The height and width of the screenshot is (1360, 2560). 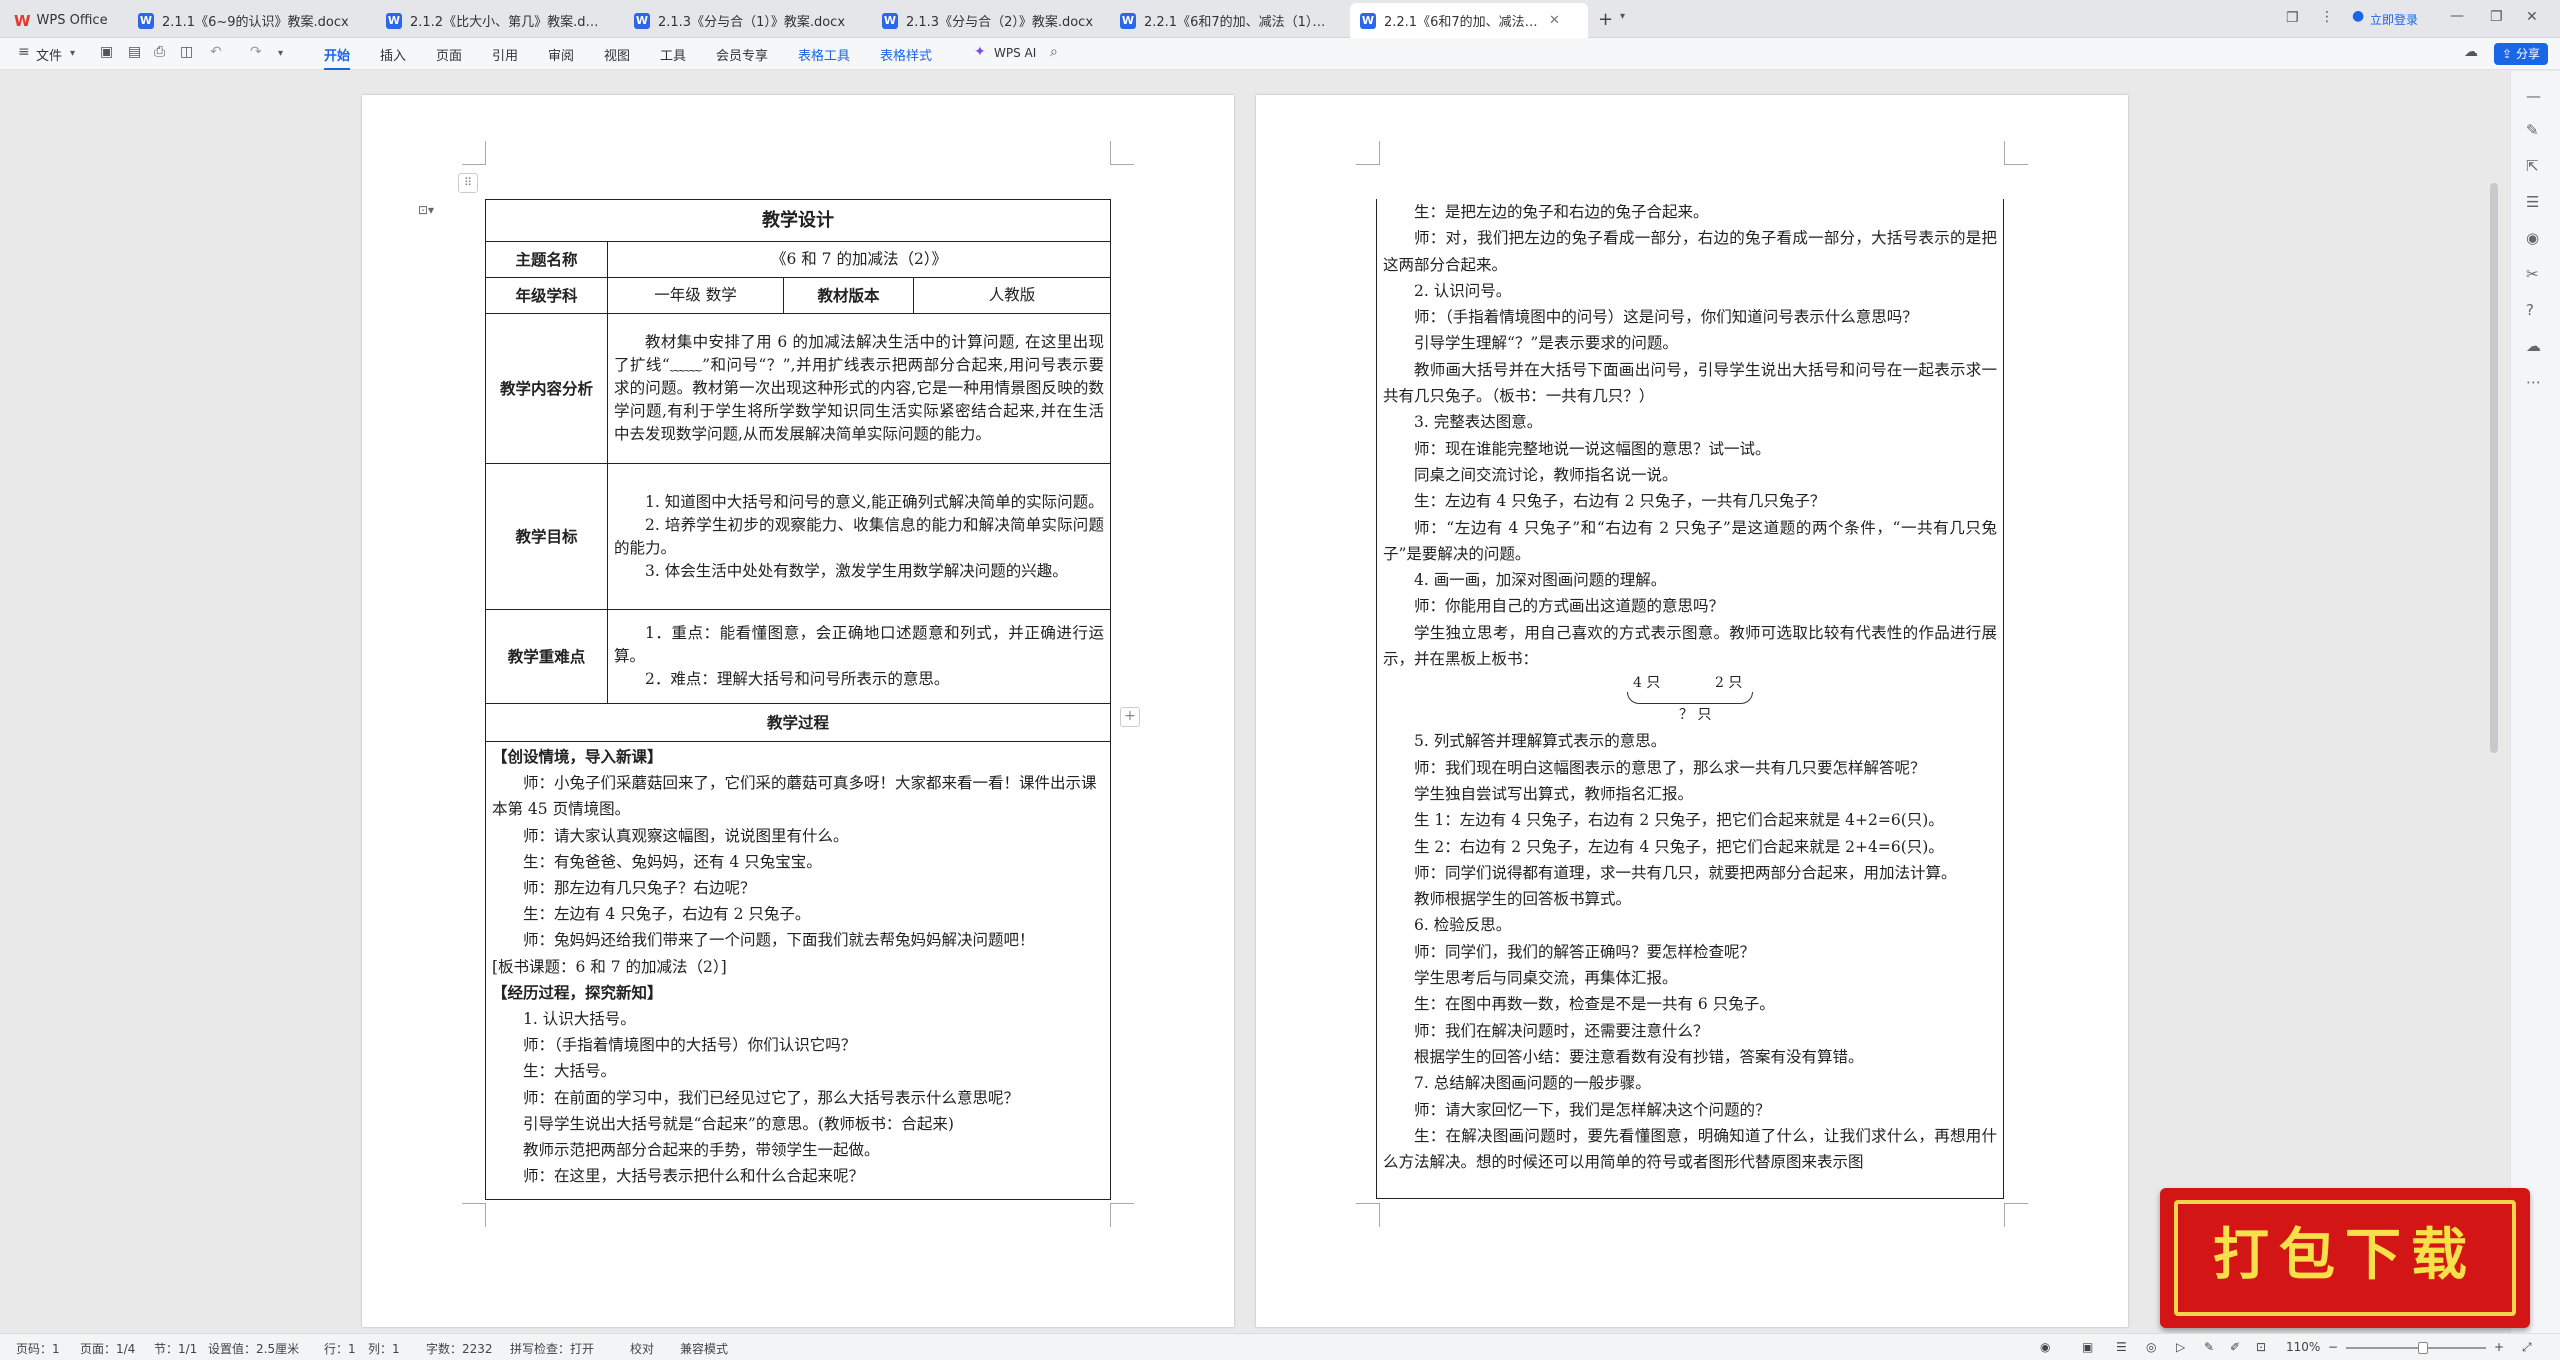 What do you see at coordinates (2533, 382) in the screenshot?
I see `more-icon: ⋯` at bounding box center [2533, 382].